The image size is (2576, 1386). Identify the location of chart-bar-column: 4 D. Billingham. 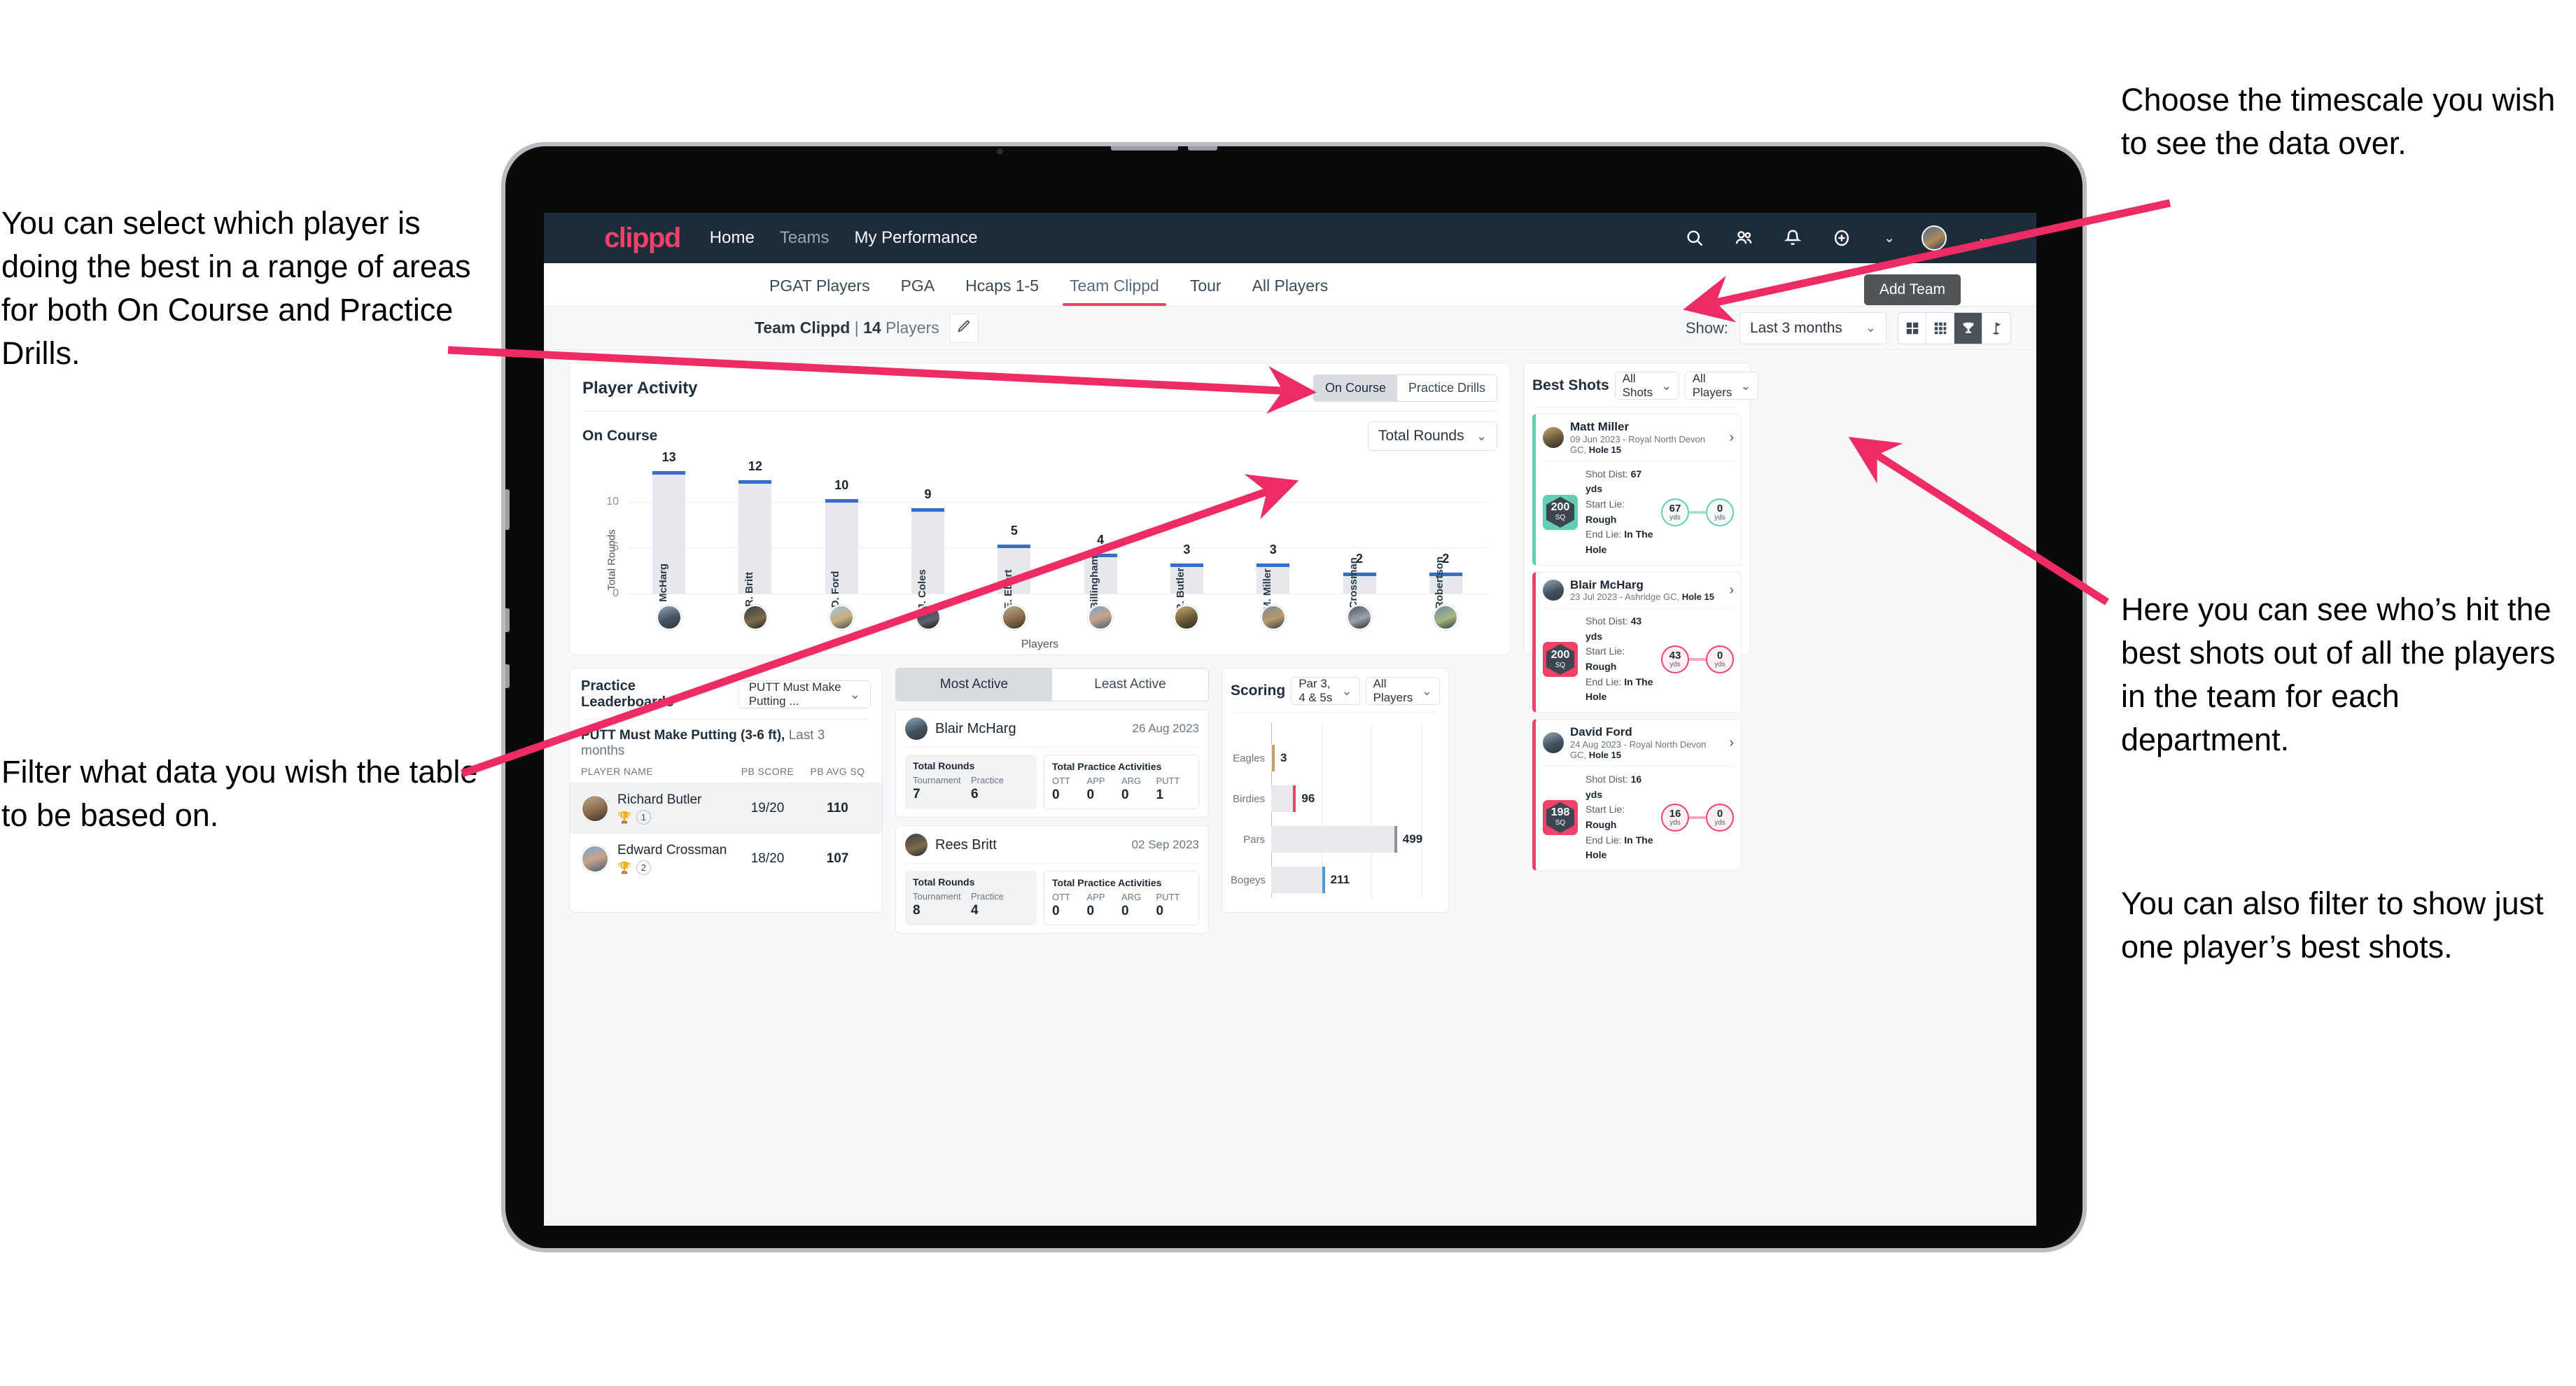
(1100, 544).